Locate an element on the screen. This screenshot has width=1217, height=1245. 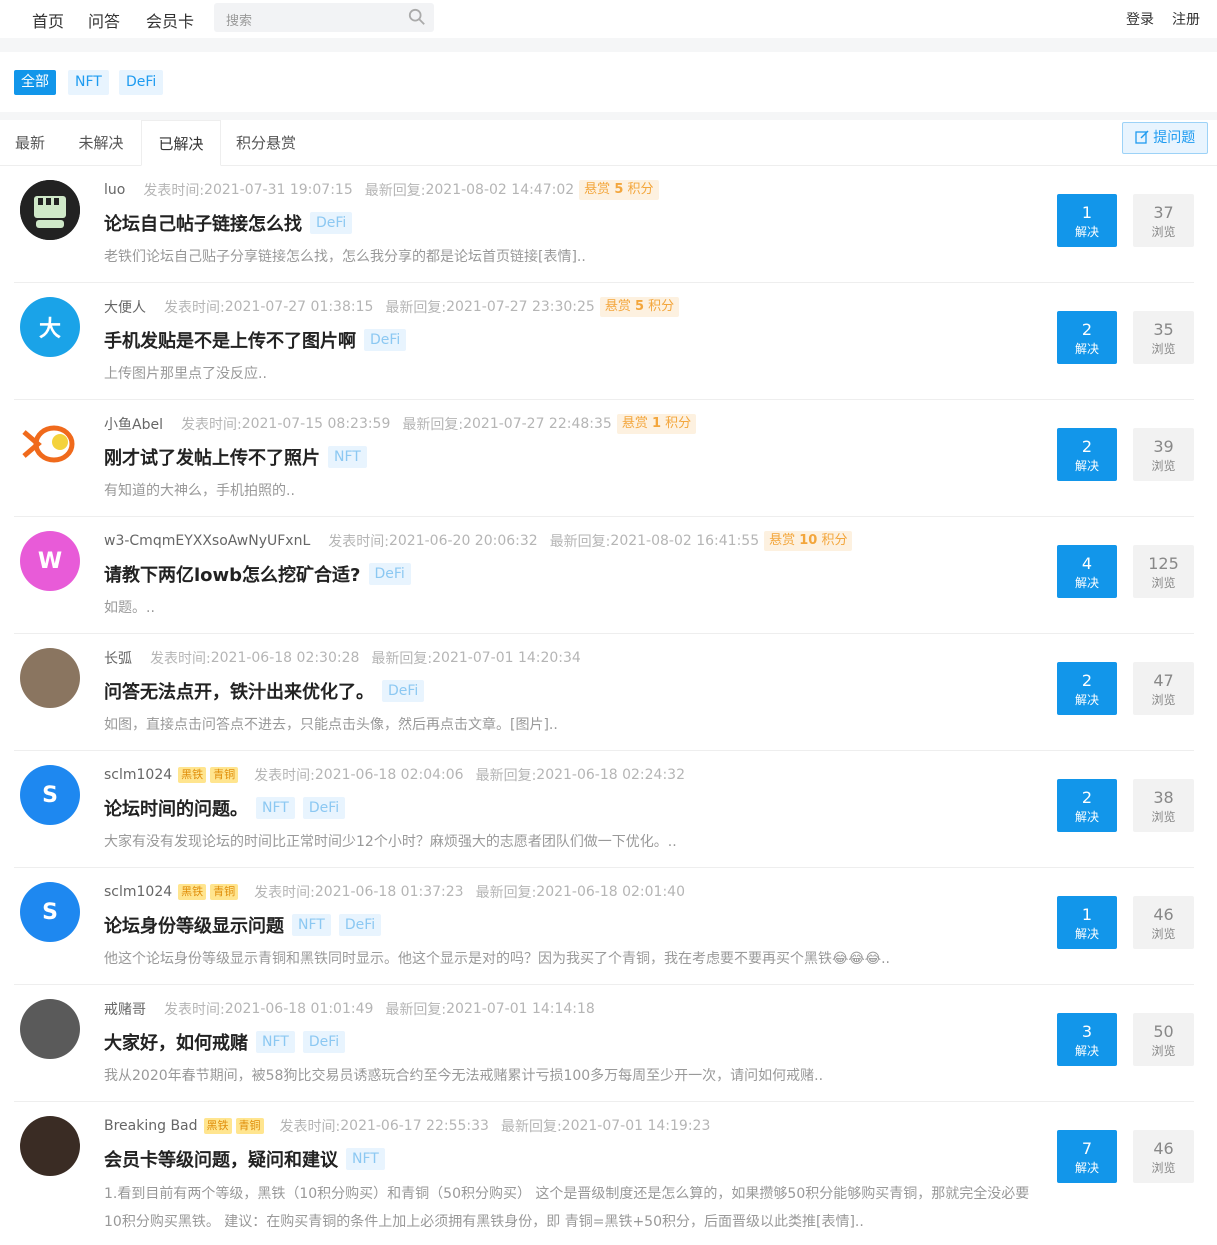
author-name: luo is located at coordinates (114, 190).